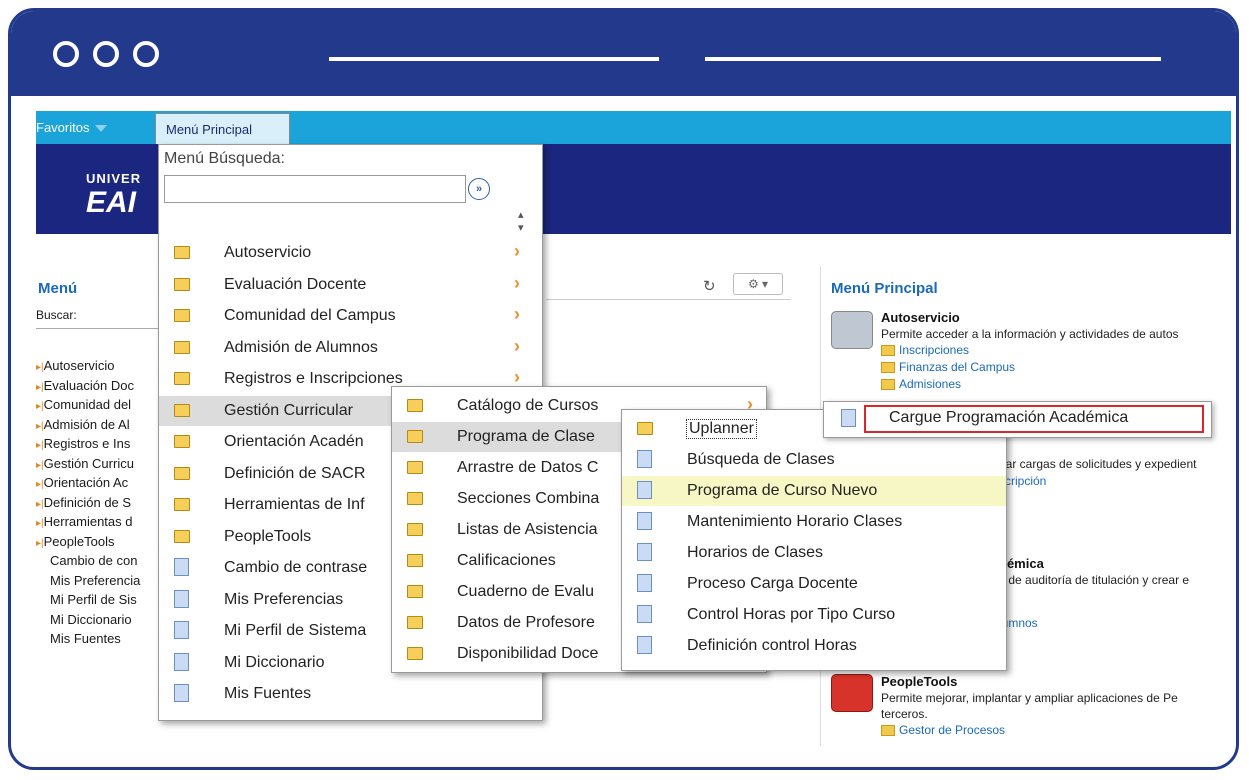  I want to click on link-admisiones: Admisiones, so click(921, 384).